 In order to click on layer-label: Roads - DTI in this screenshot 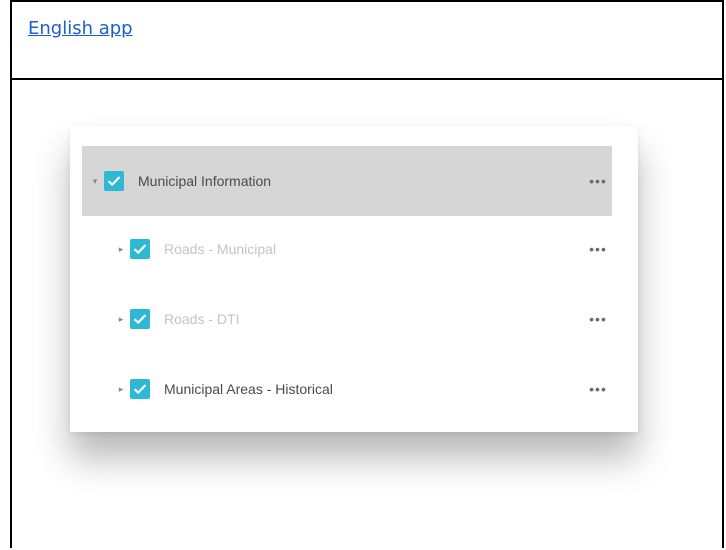, I will do `click(202, 319)`.